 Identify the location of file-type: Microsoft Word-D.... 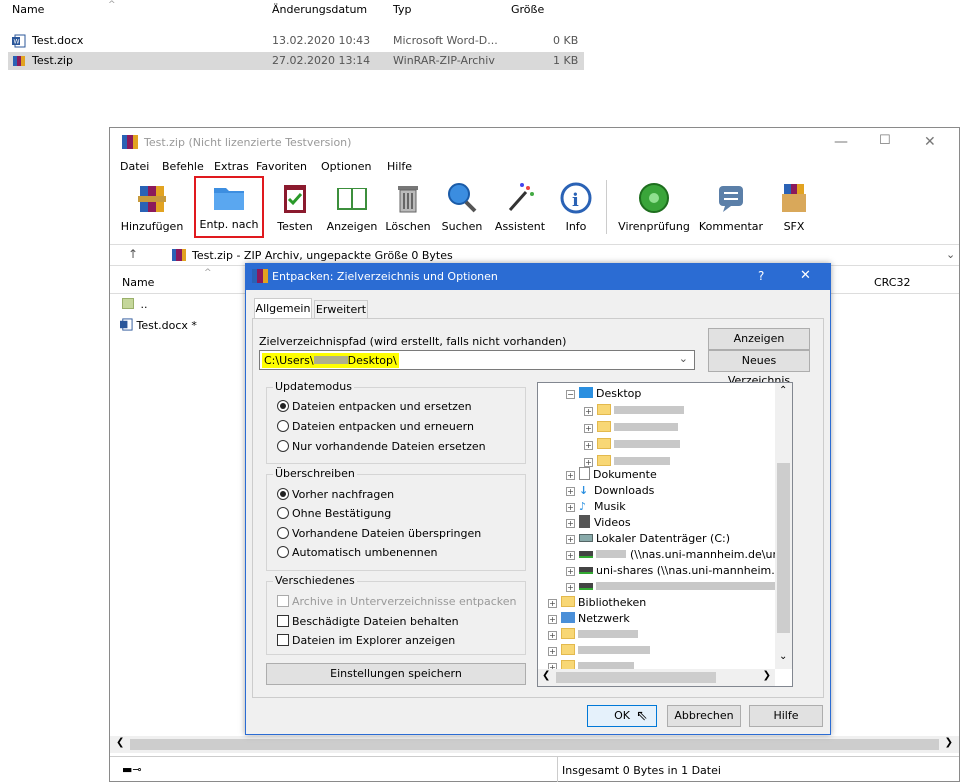
(445, 40).